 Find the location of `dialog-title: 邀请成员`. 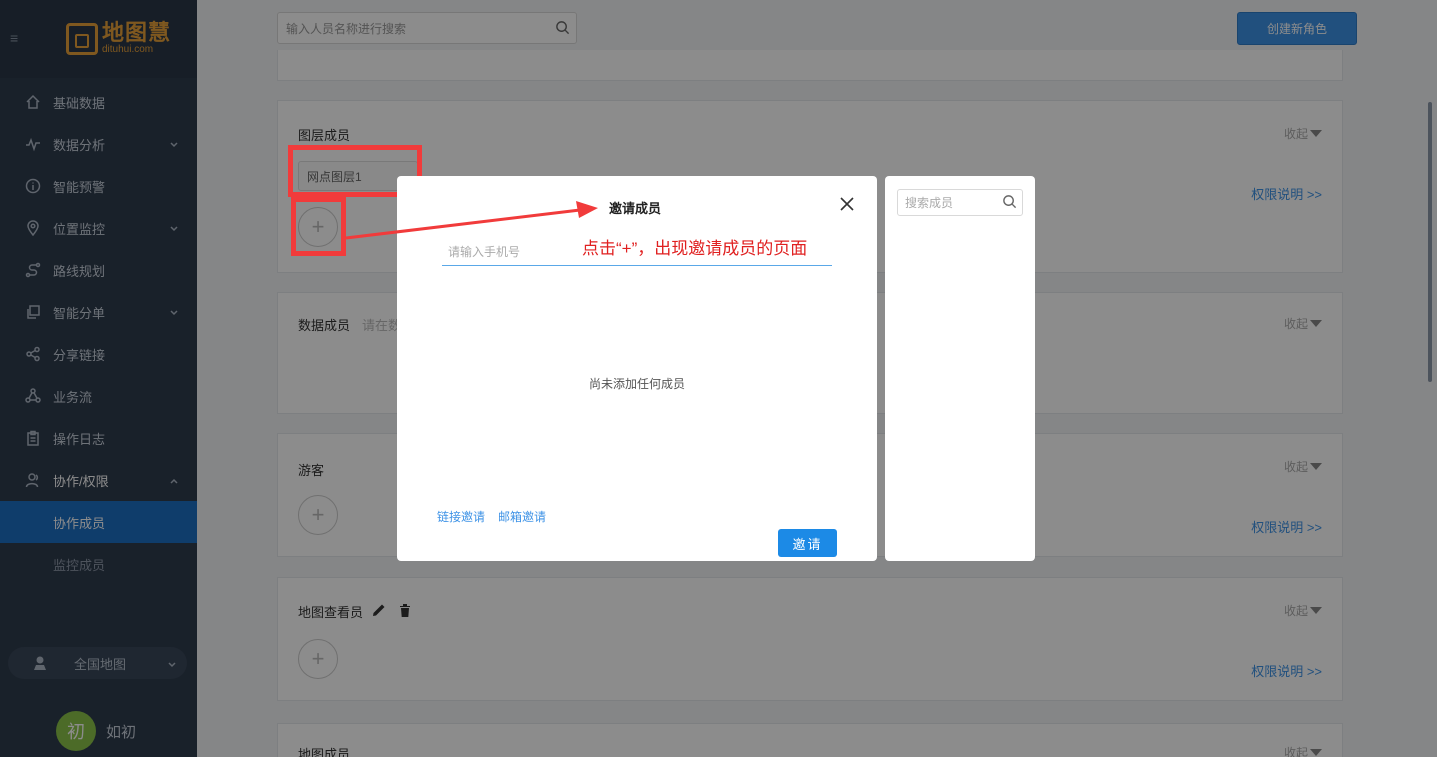

dialog-title: 邀请成员 is located at coordinates (635, 208).